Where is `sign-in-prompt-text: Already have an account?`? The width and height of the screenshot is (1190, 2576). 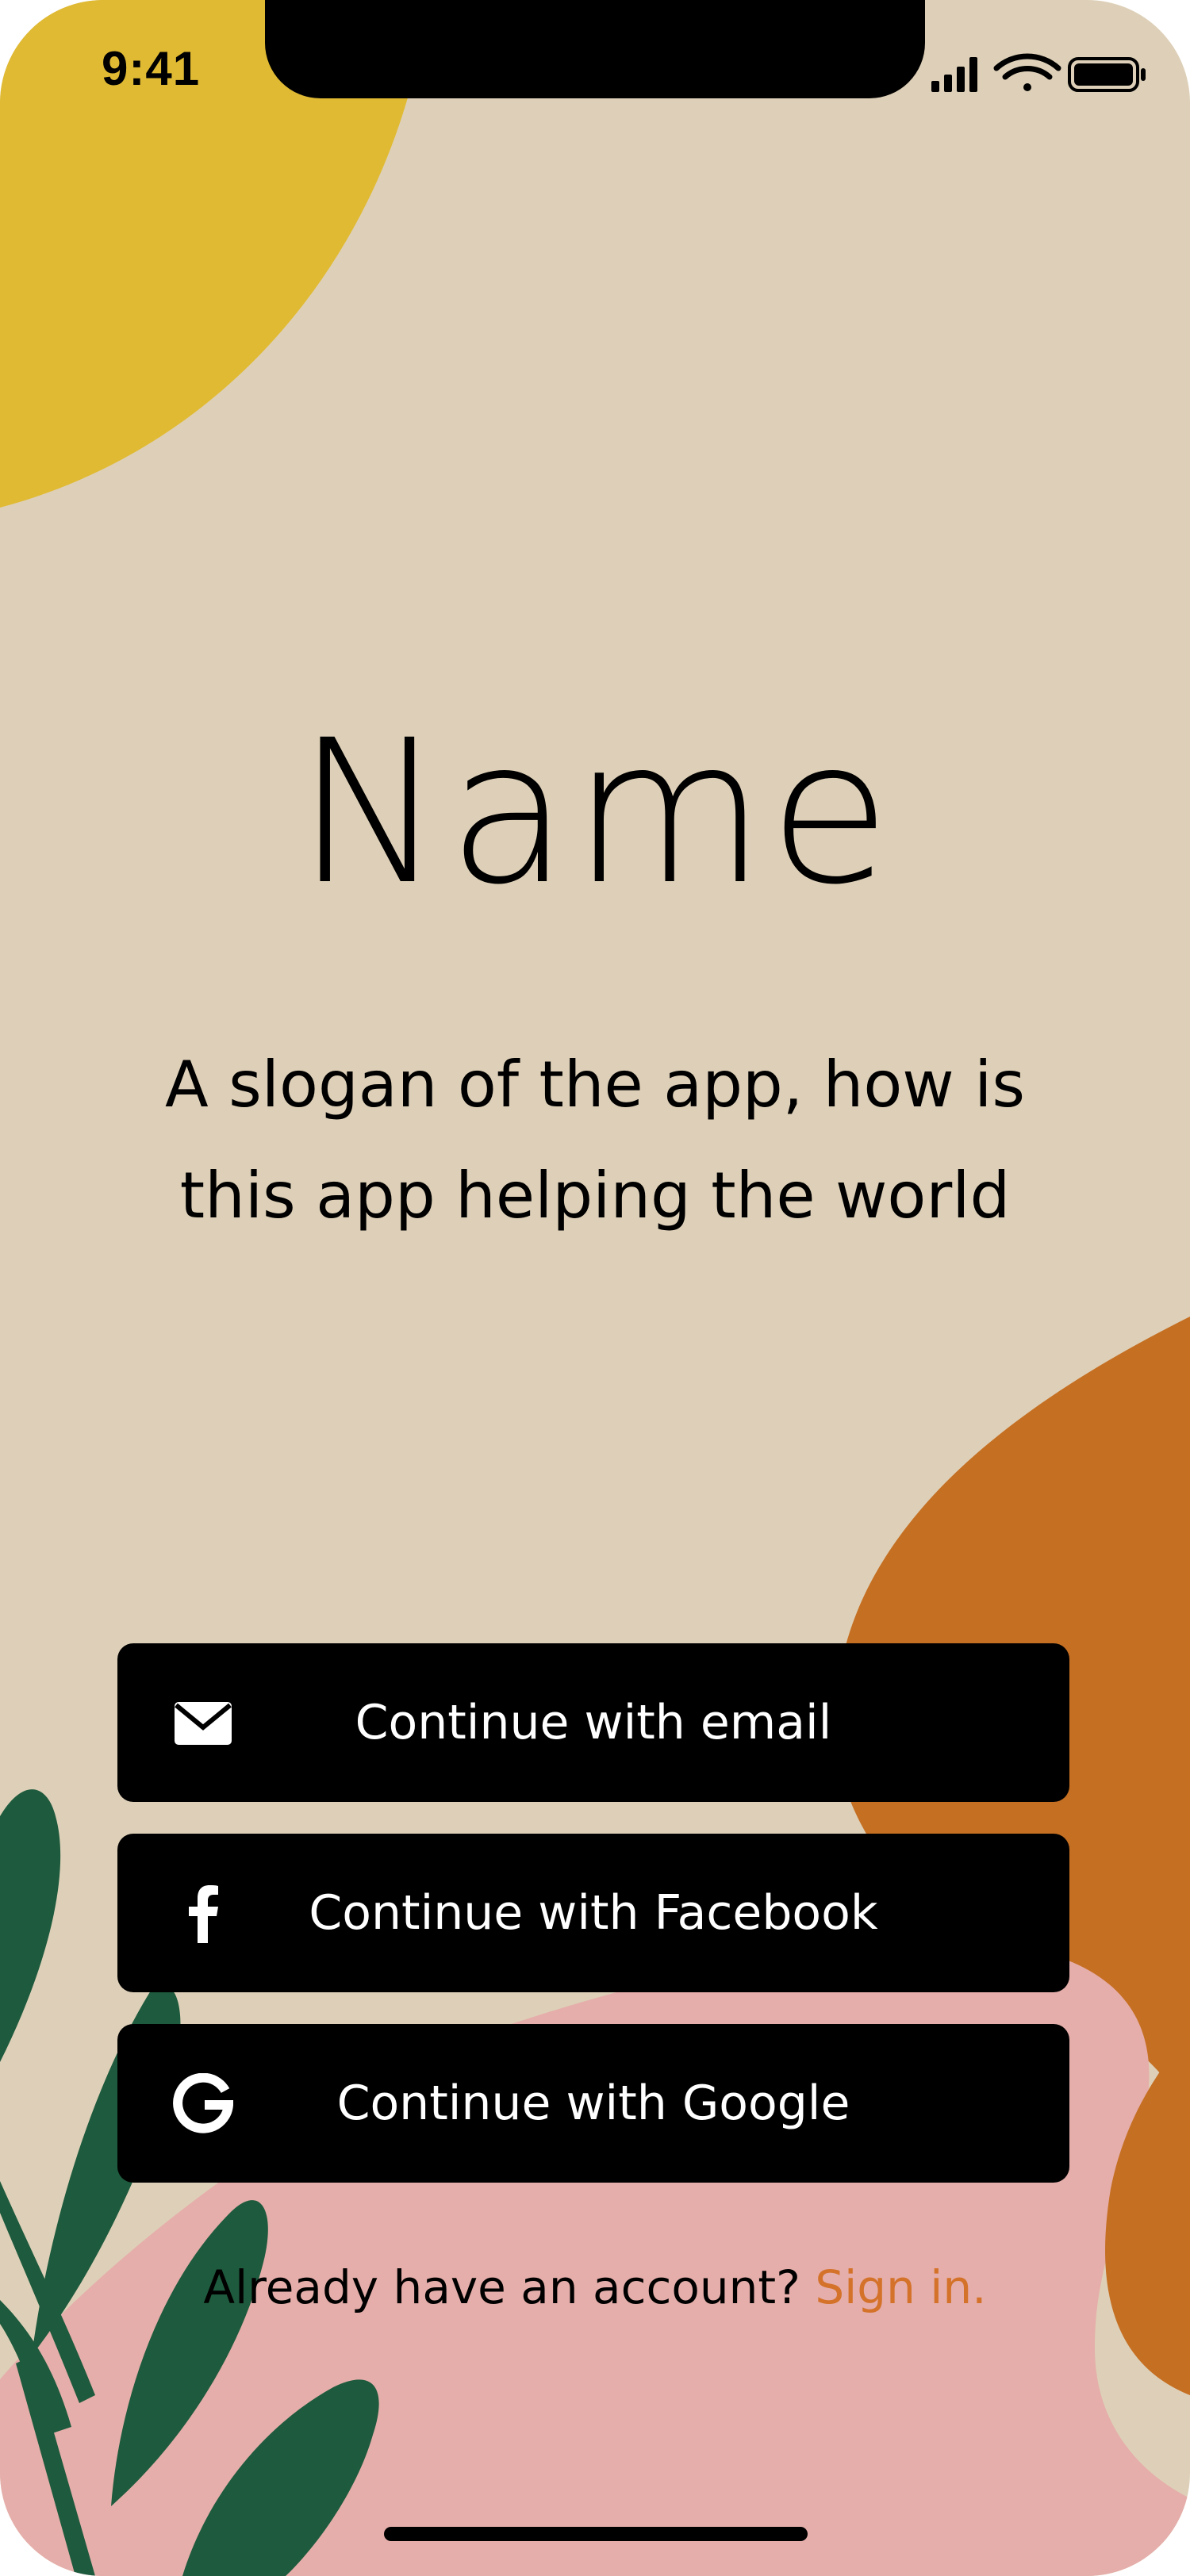
sign-in-prompt-text: Already have an account? is located at coordinates (501, 2287).